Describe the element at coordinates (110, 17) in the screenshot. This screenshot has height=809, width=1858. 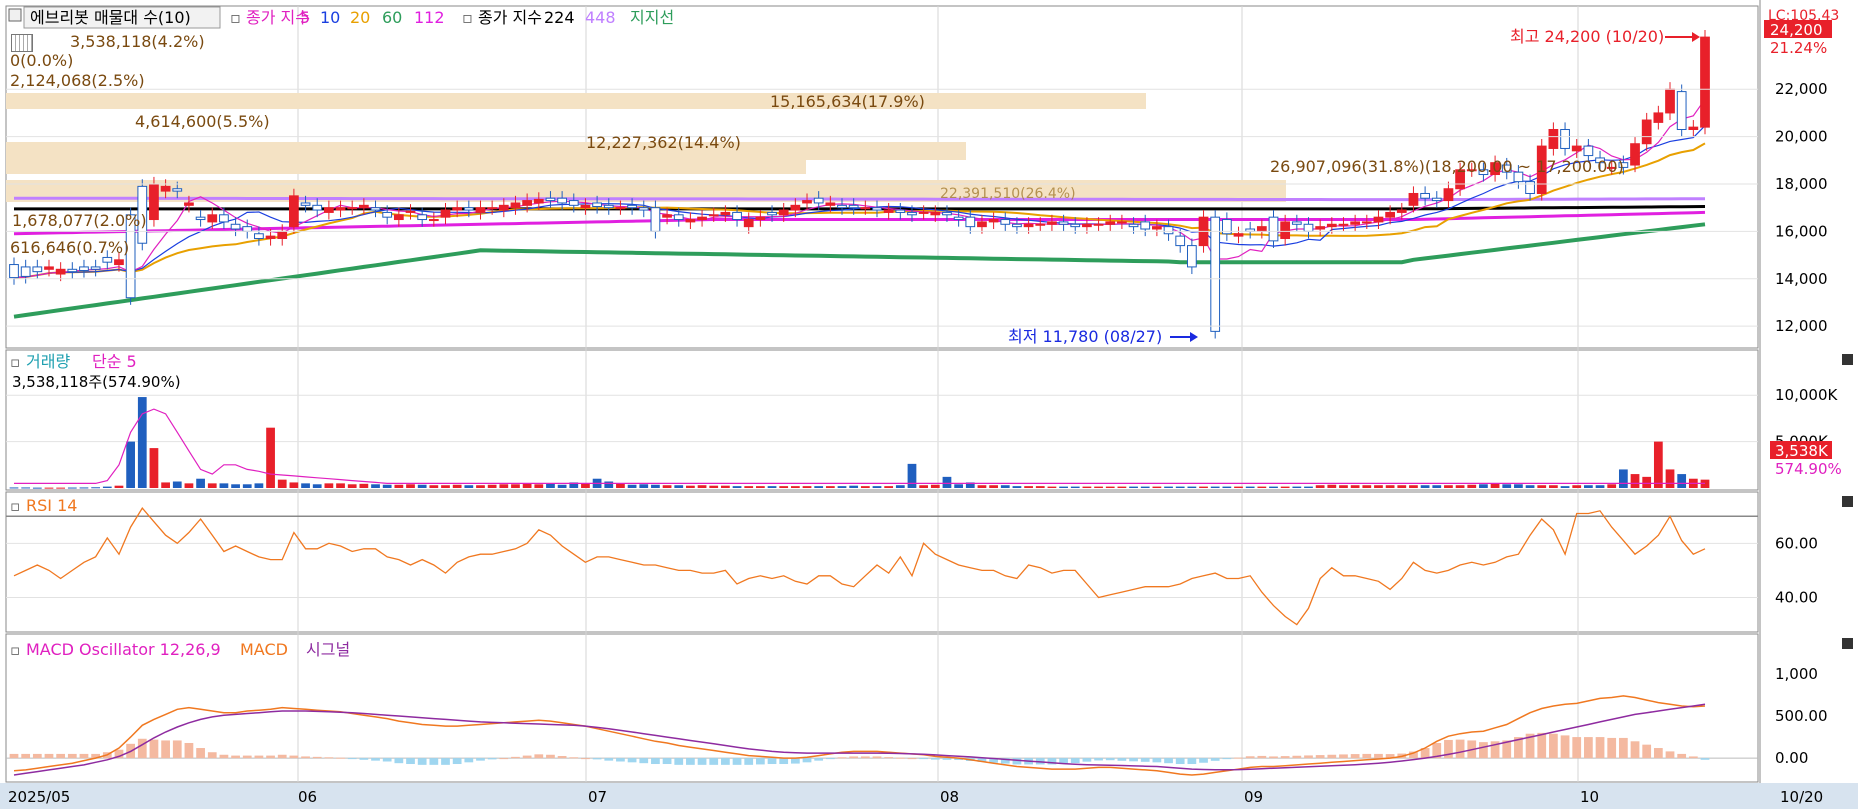
I see `stock-name: 에브리봇 매물대 수(10)` at that location.